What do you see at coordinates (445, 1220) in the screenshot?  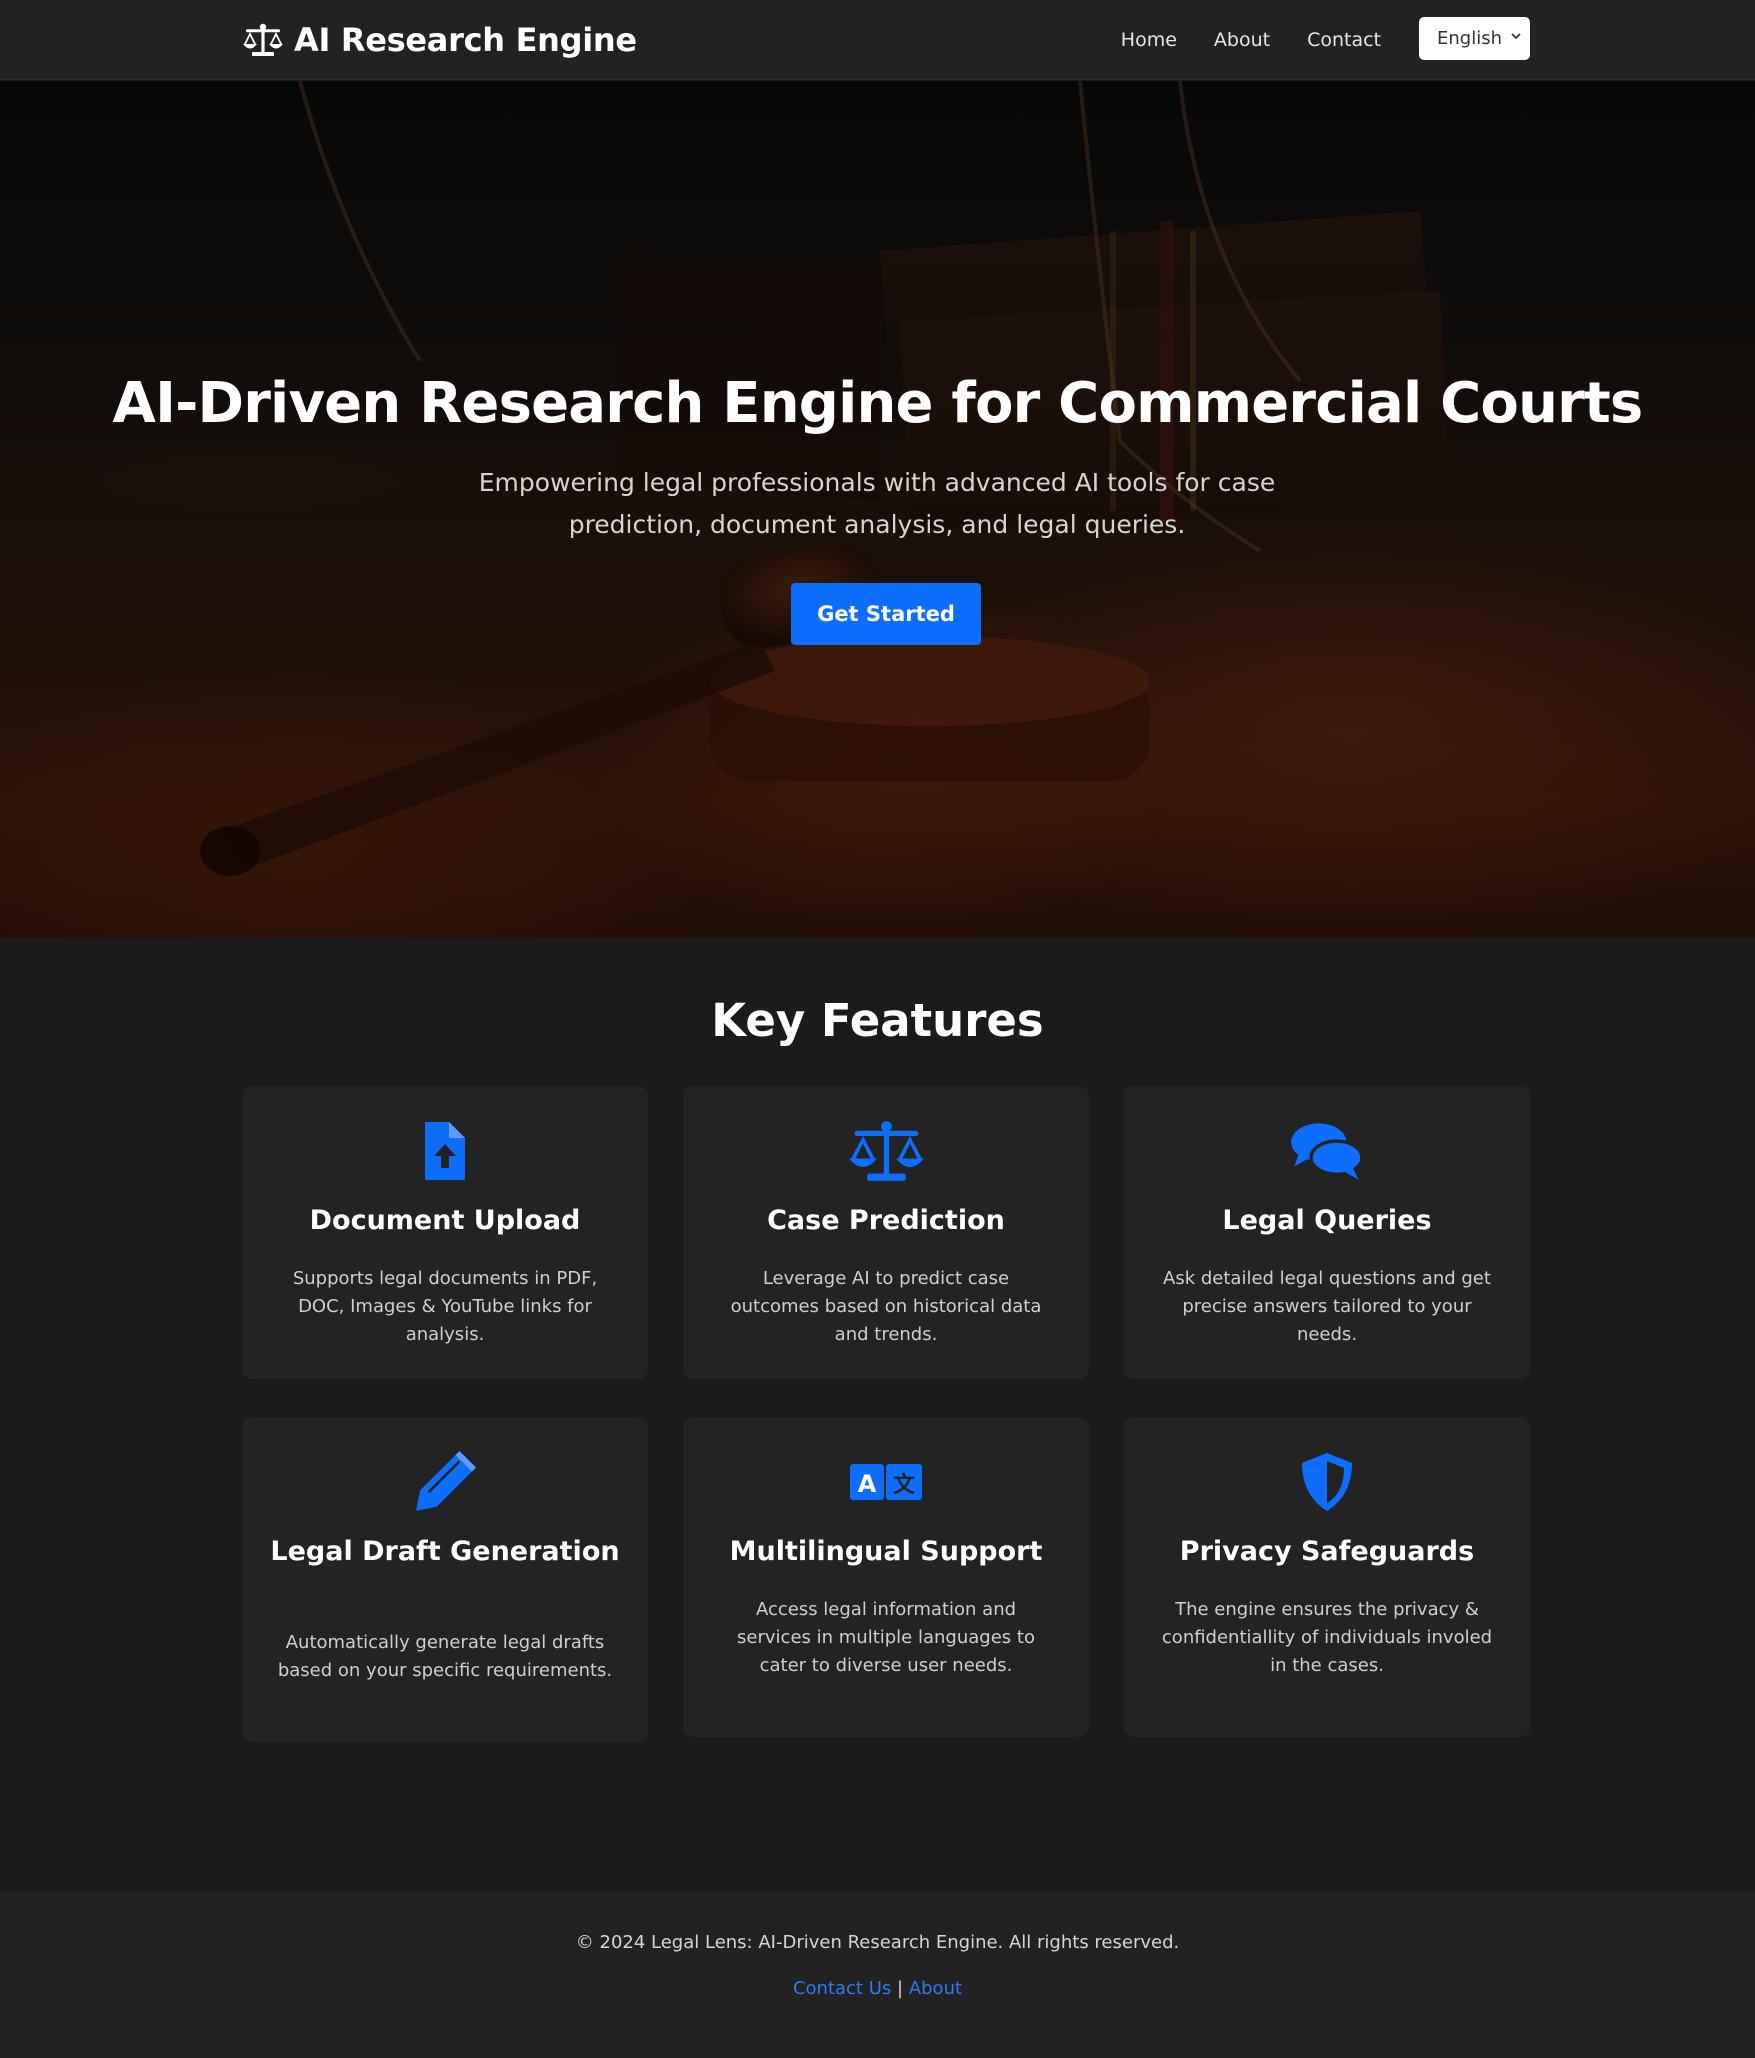 I see `feature-title: Document Upload` at bounding box center [445, 1220].